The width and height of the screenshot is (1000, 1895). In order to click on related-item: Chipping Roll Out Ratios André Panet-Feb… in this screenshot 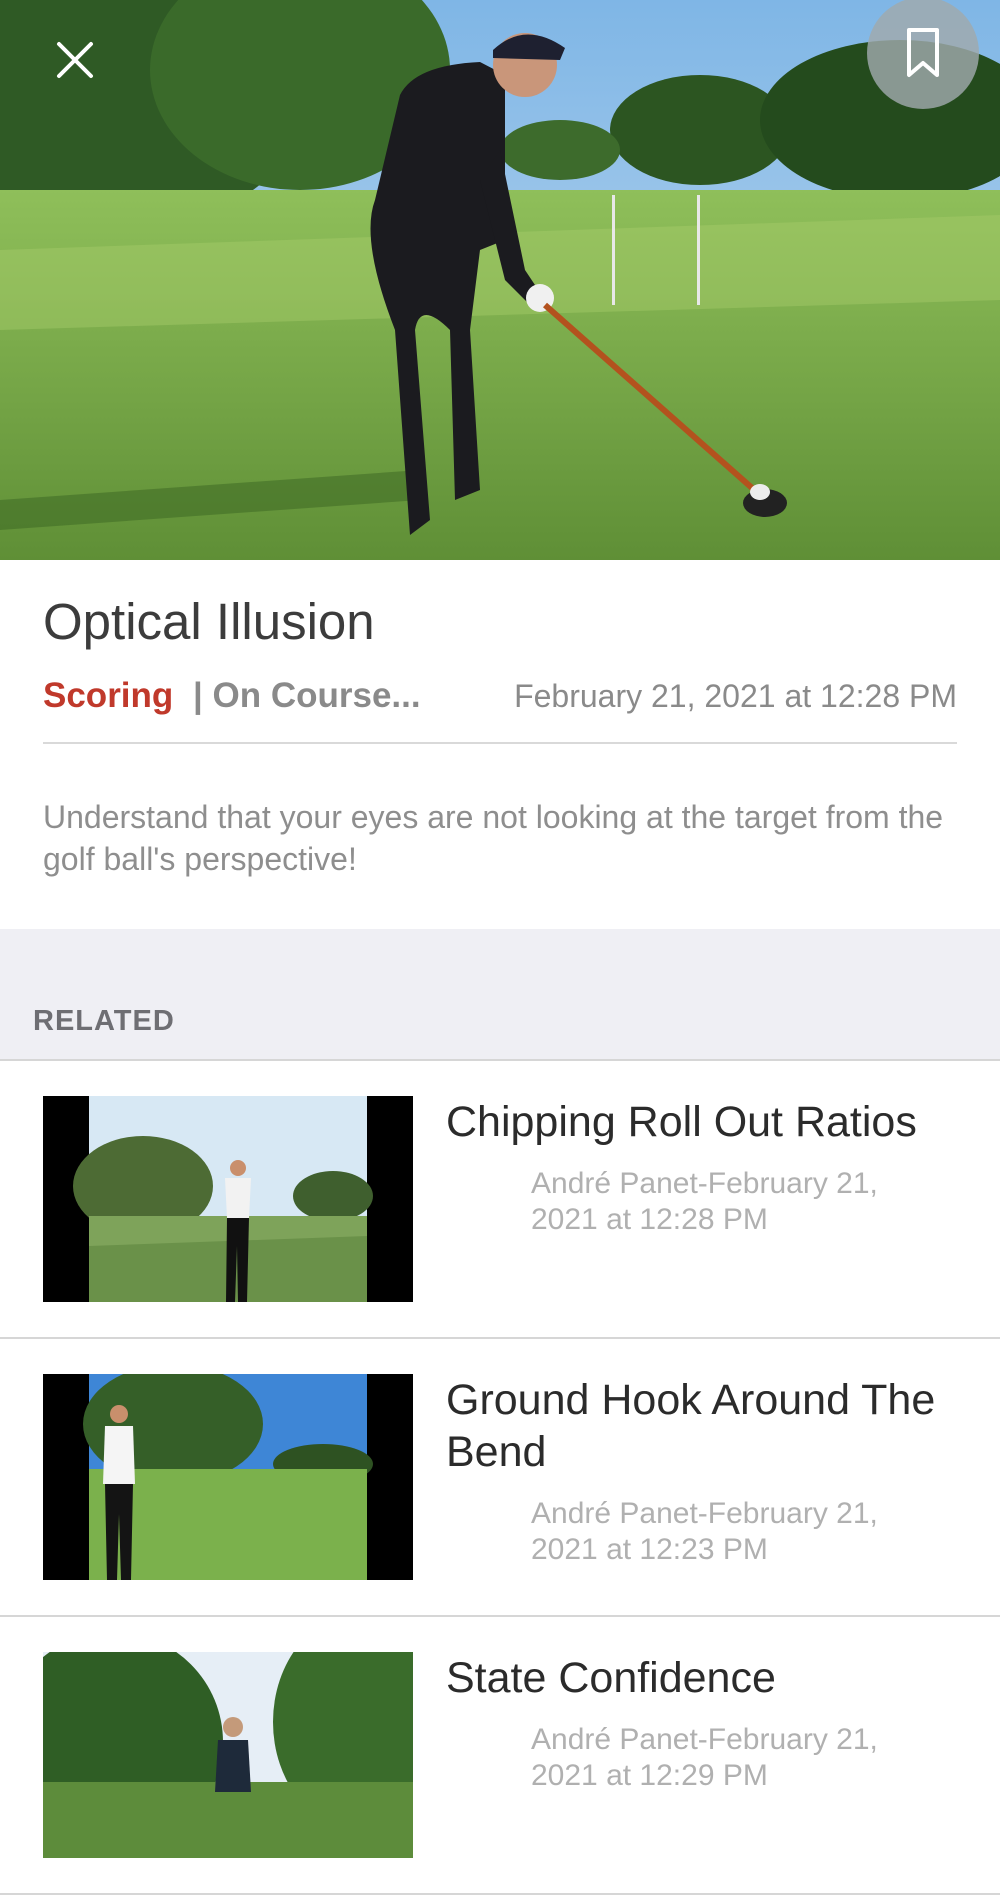, I will do `click(500, 1200)`.